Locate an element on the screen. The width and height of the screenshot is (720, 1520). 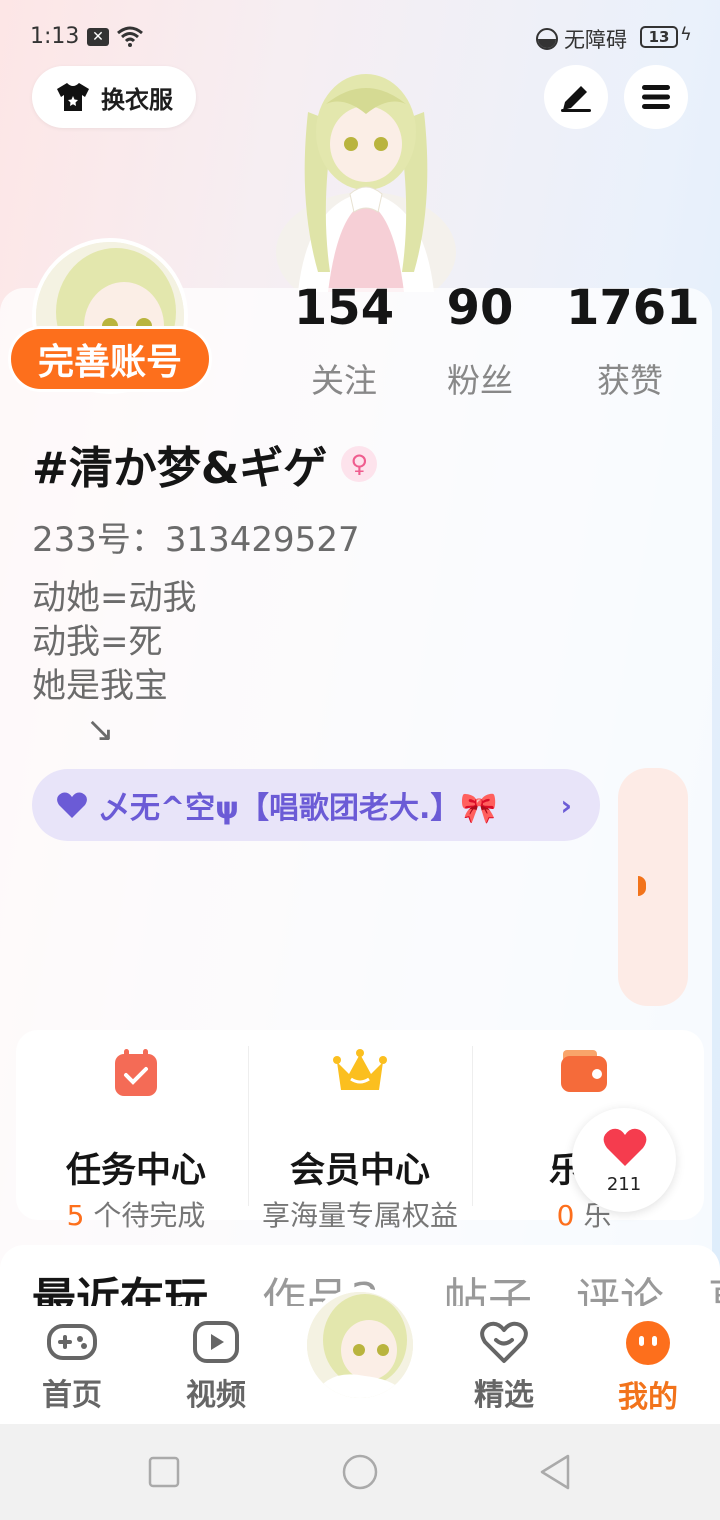
pencil-icon is located at coordinates (576, 99).